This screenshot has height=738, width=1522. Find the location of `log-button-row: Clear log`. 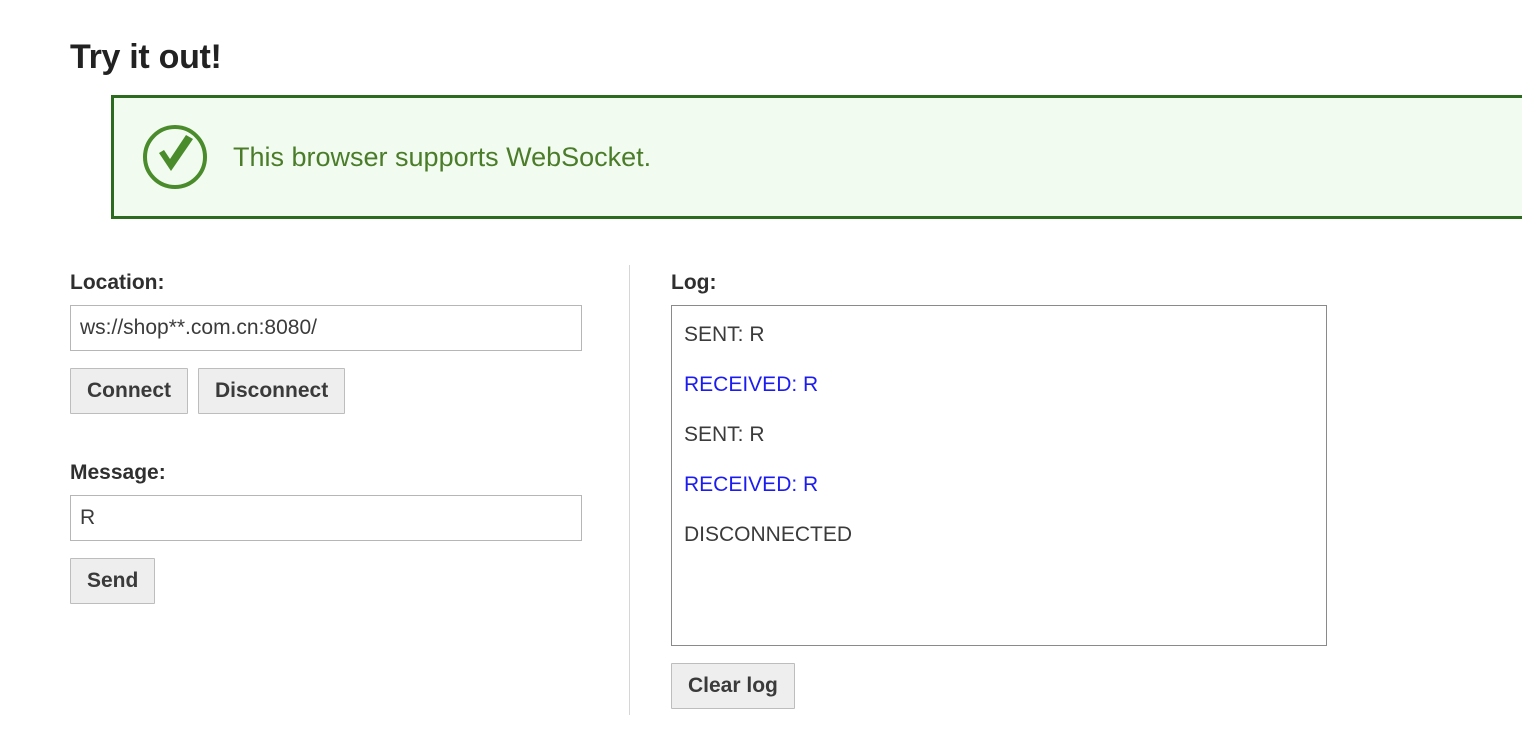

log-button-row: Clear log is located at coordinates (999, 686).